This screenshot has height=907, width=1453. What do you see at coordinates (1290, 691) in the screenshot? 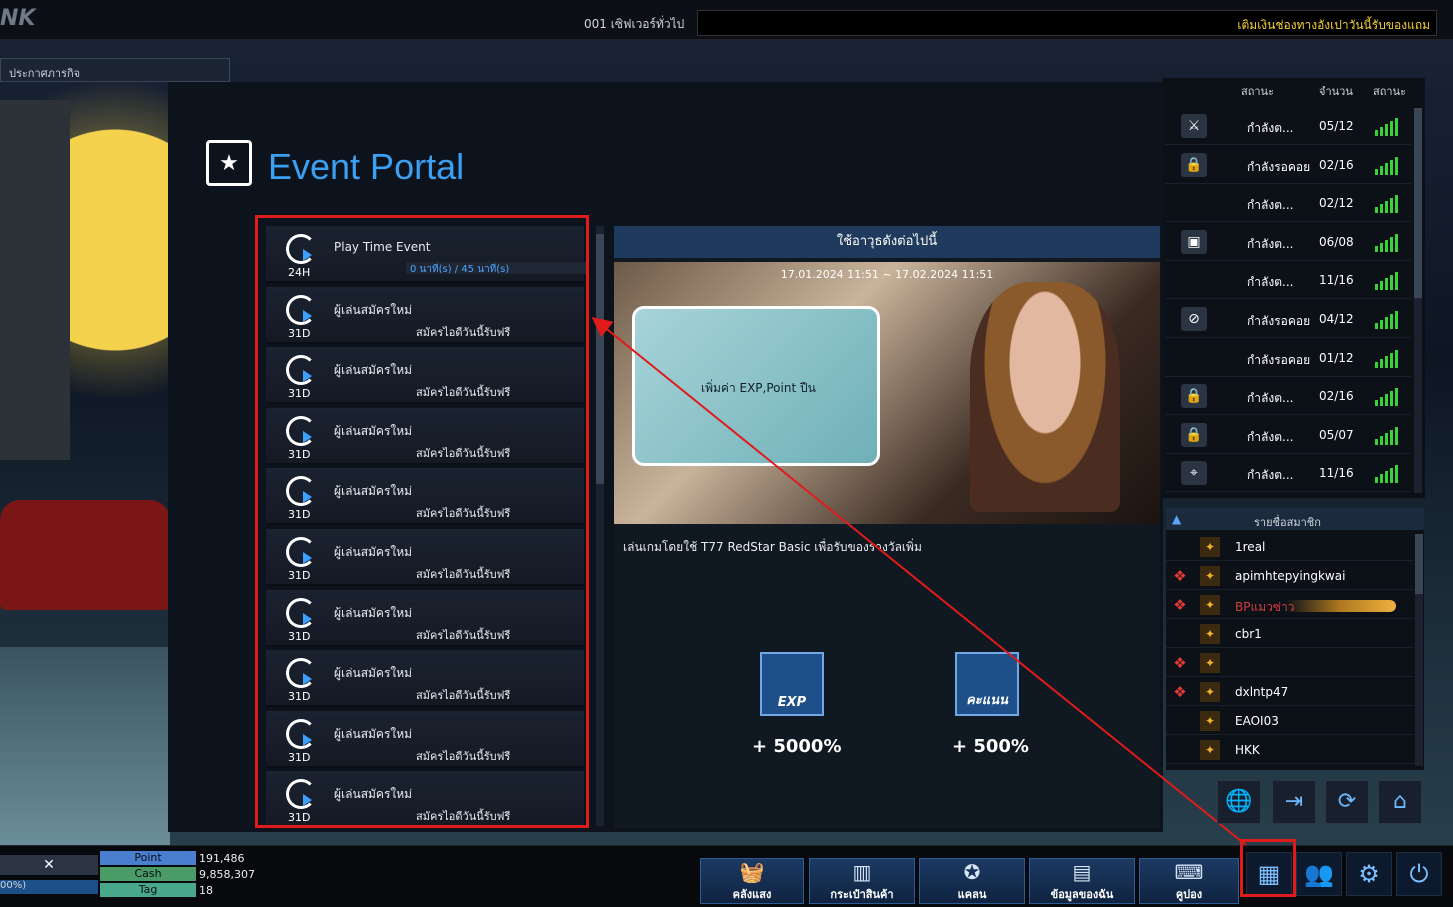
I see `member-row: ❖ ✦ dxlntp47` at bounding box center [1290, 691].